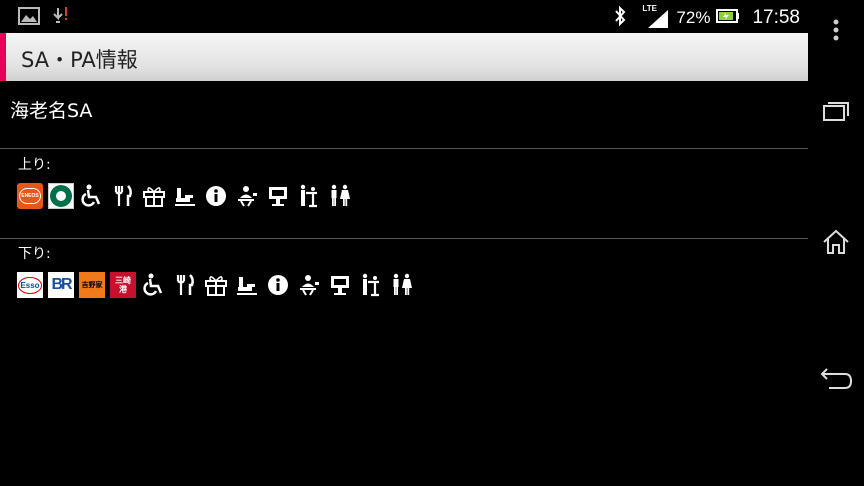  What do you see at coordinates (404, 16) in the screenshot?
I see `status-bar: LTE 72% 17:58` at bounding box center [404, 16].